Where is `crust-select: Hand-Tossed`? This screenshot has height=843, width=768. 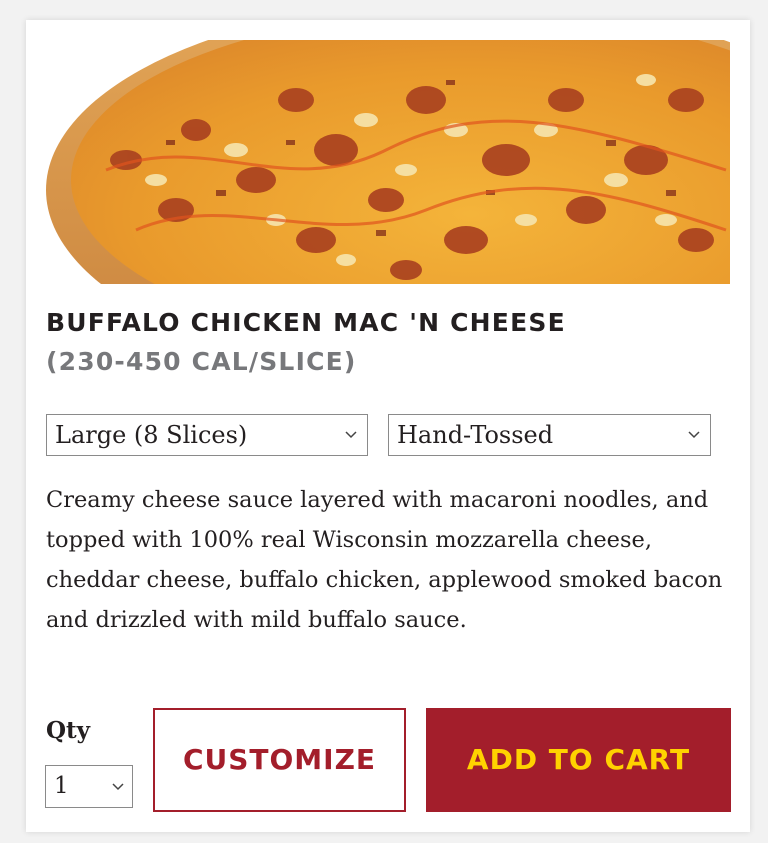
crust-select: Hand-Tossed is located at coordinates (549, 435).